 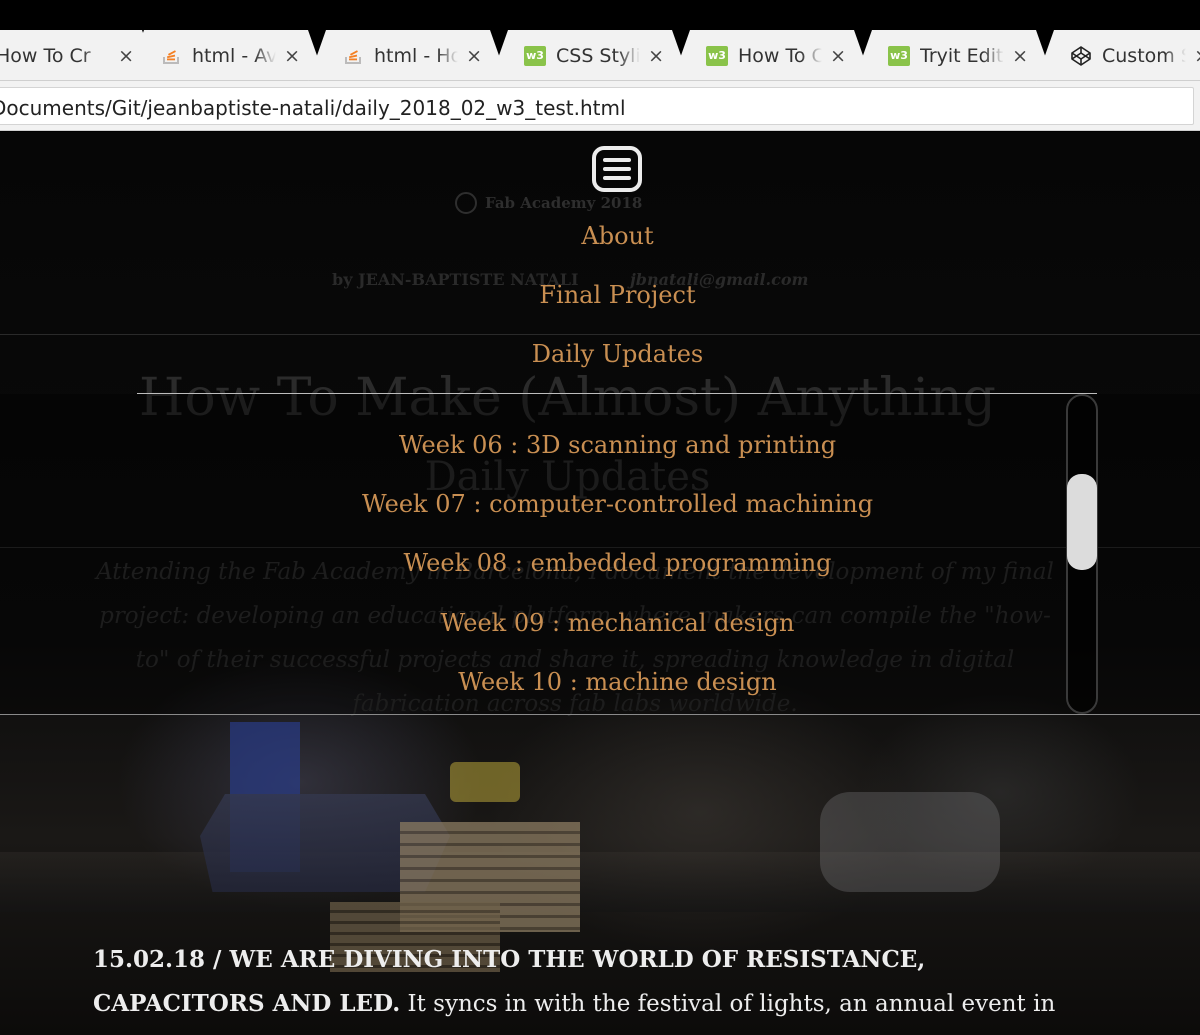 I want to click on submenu-bottom-border, so click(x=600, y=714).